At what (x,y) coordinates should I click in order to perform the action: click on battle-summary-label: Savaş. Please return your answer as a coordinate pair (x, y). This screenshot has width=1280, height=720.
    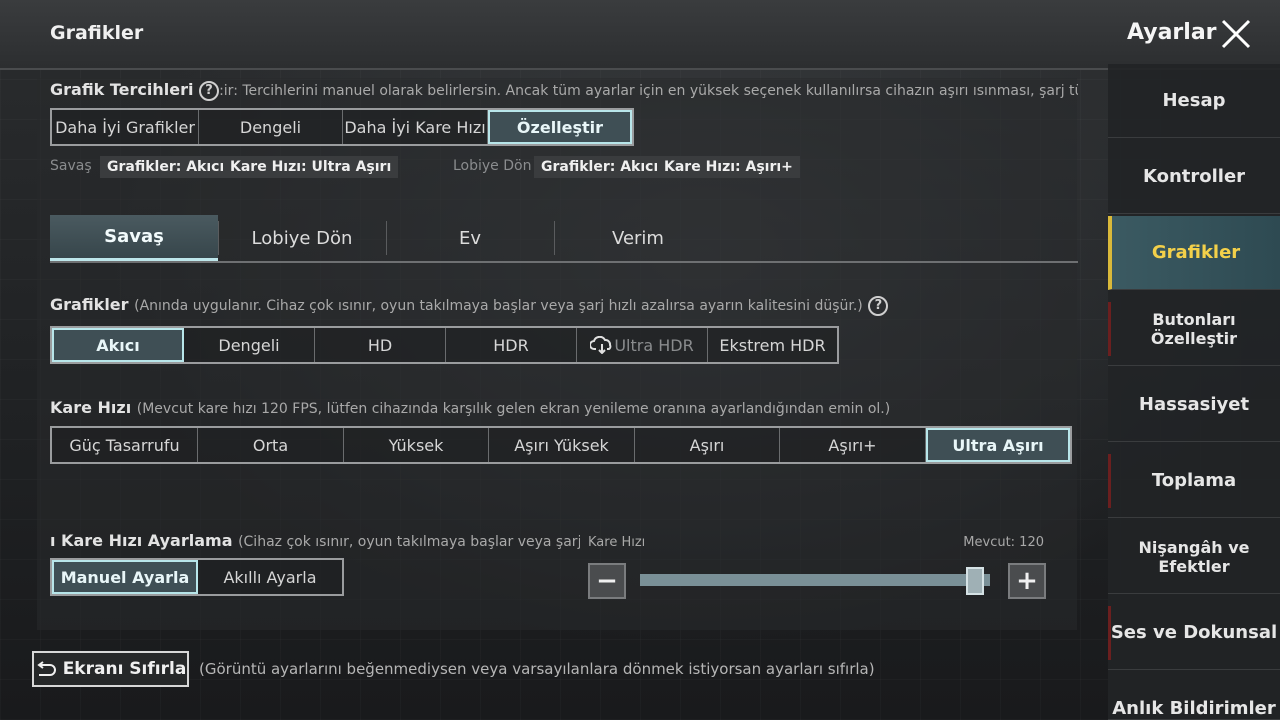
    Looking at the image, I should click on (71, 166).